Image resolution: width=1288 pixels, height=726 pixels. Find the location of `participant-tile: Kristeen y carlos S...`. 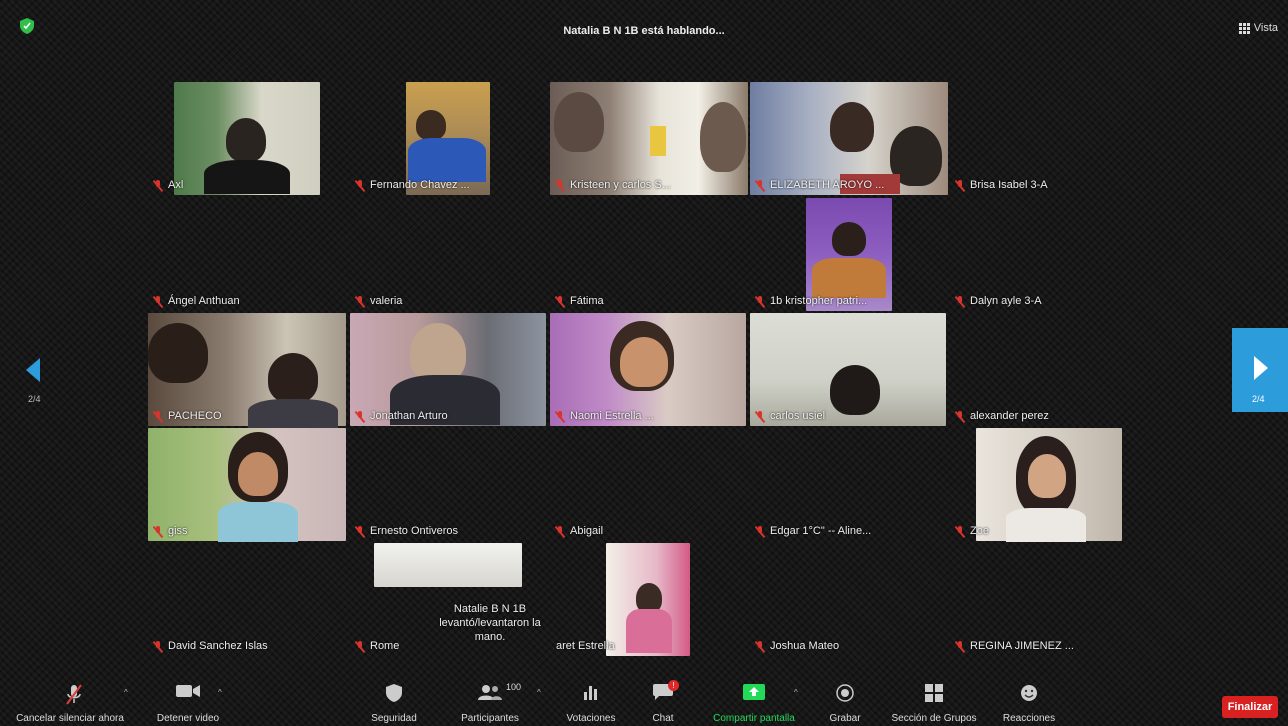

participant-tile: Kristeen y carlos S... is located at coordinates (649, 138).